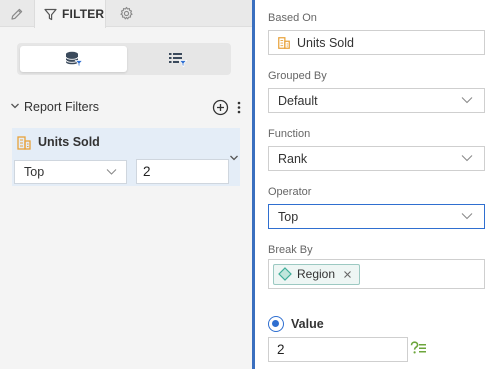  I want to click on view-toggle-list-filters, so click(177, 59).